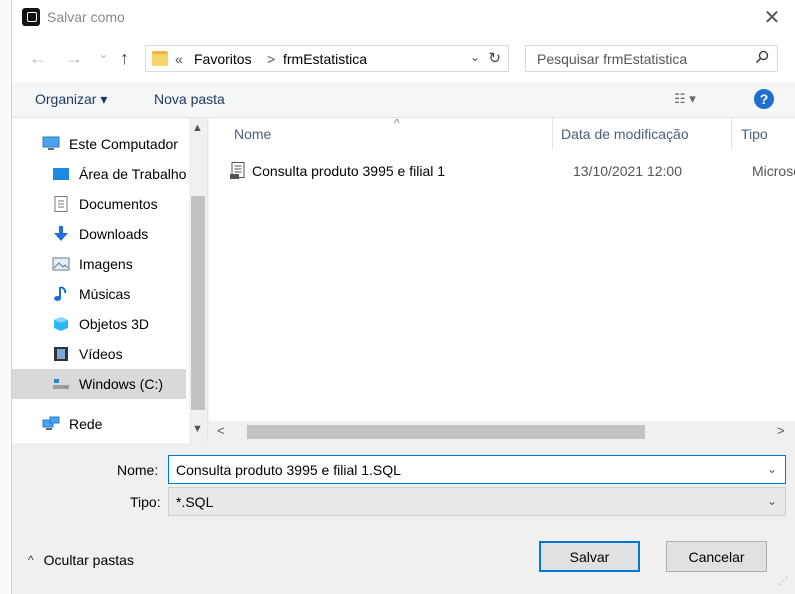 The width and height of the screenshot is (795, 594). What do you see at coordinates (477, 501) in the screenshot?
I see `filetype-select: *.SQL ⌄` at bounding box center [477, 501].